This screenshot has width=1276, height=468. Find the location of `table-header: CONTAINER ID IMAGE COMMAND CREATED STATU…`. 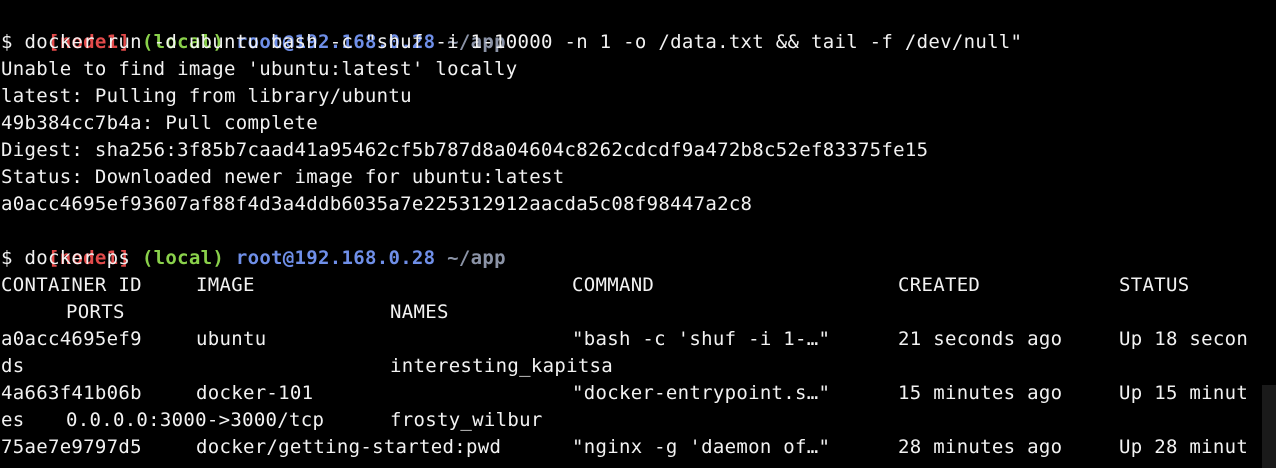

table-header: CONTAINER ID IMAGE COMMAND CREATED STATU… is located at coordinates (638, 285).